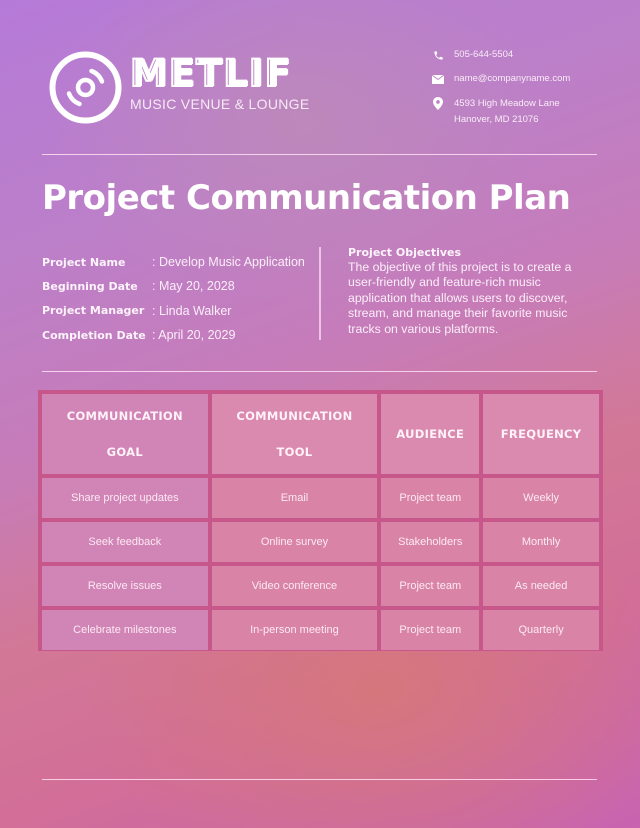 This screenshot has height=828, width=640. I want to click on contact-email: name@companyname.com, so click(500, 79).